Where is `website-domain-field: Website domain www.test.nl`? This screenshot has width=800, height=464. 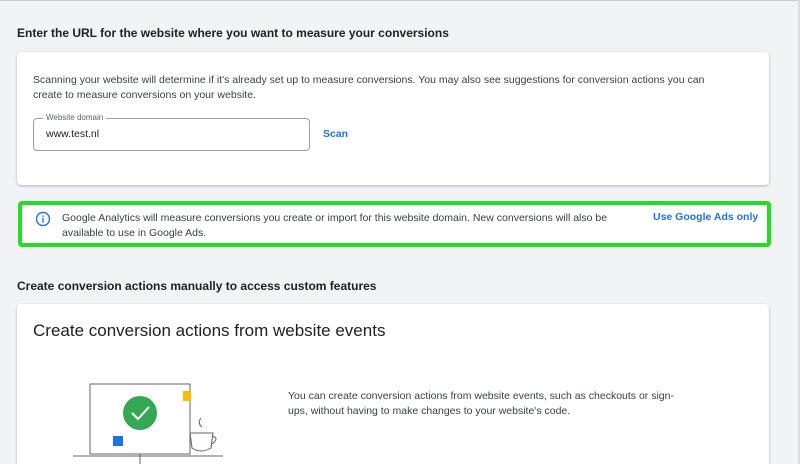
website-domain-field: Website domain www.test.nl is located at coordinates (171, 132).